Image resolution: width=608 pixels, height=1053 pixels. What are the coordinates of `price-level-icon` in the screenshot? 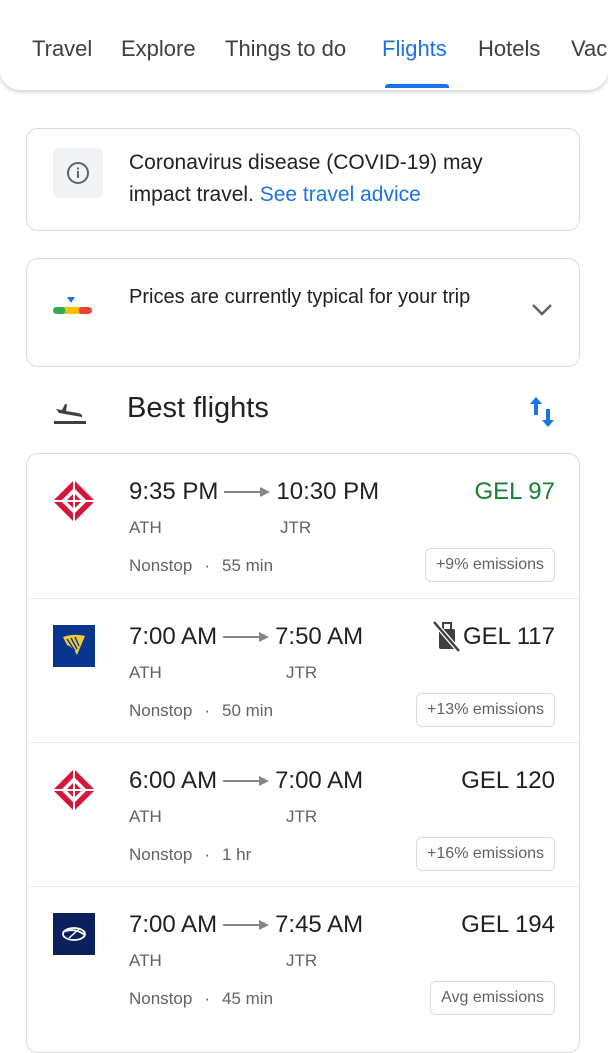 It's located at (72, 305).